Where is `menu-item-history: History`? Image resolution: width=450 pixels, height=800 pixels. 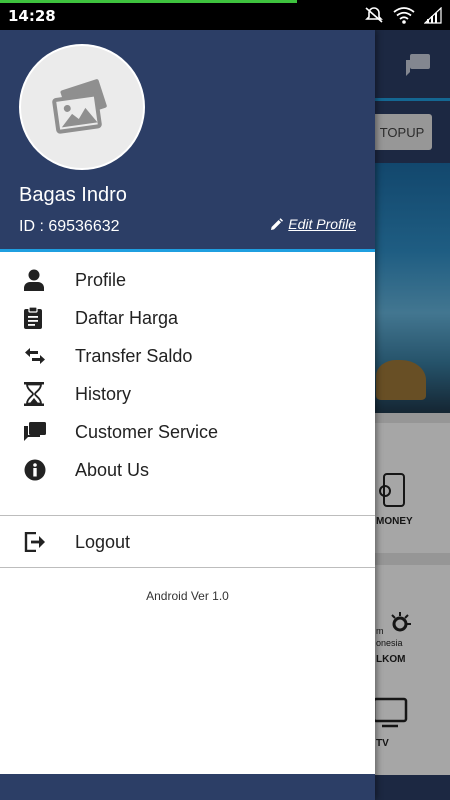
menu-item-history: History is located at coordinates (187, 394).